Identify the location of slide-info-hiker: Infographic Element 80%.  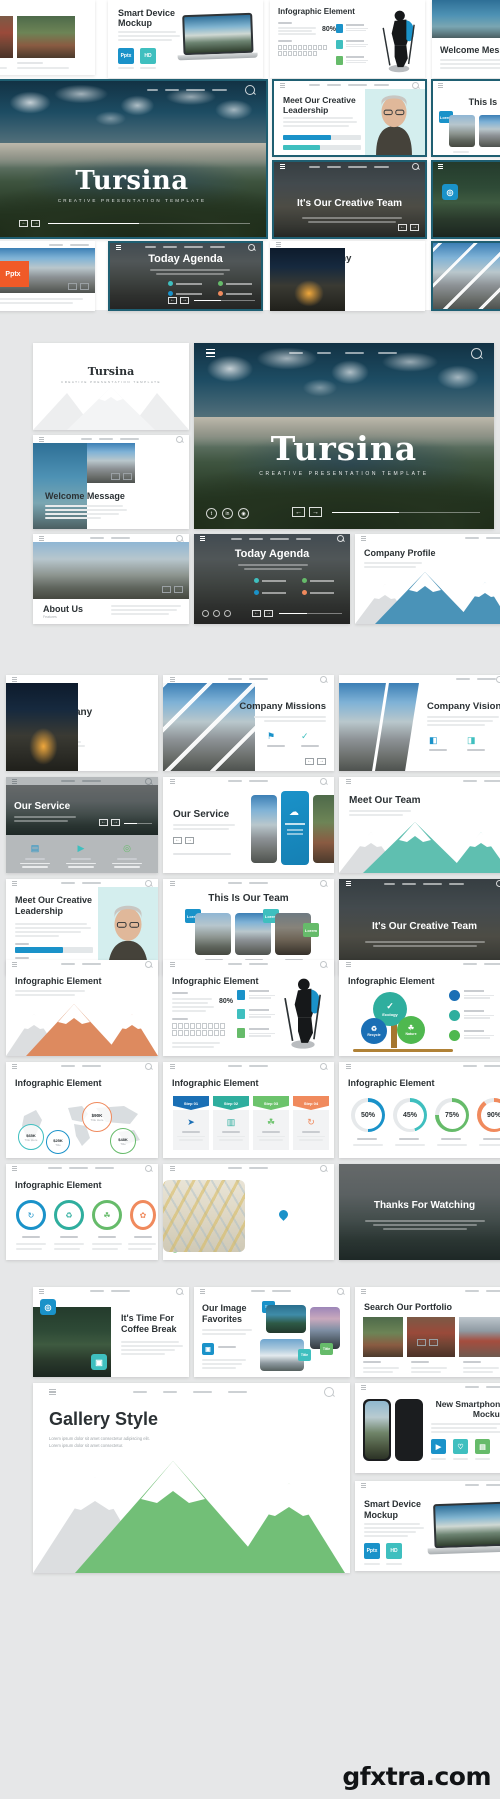
(248, 1008).